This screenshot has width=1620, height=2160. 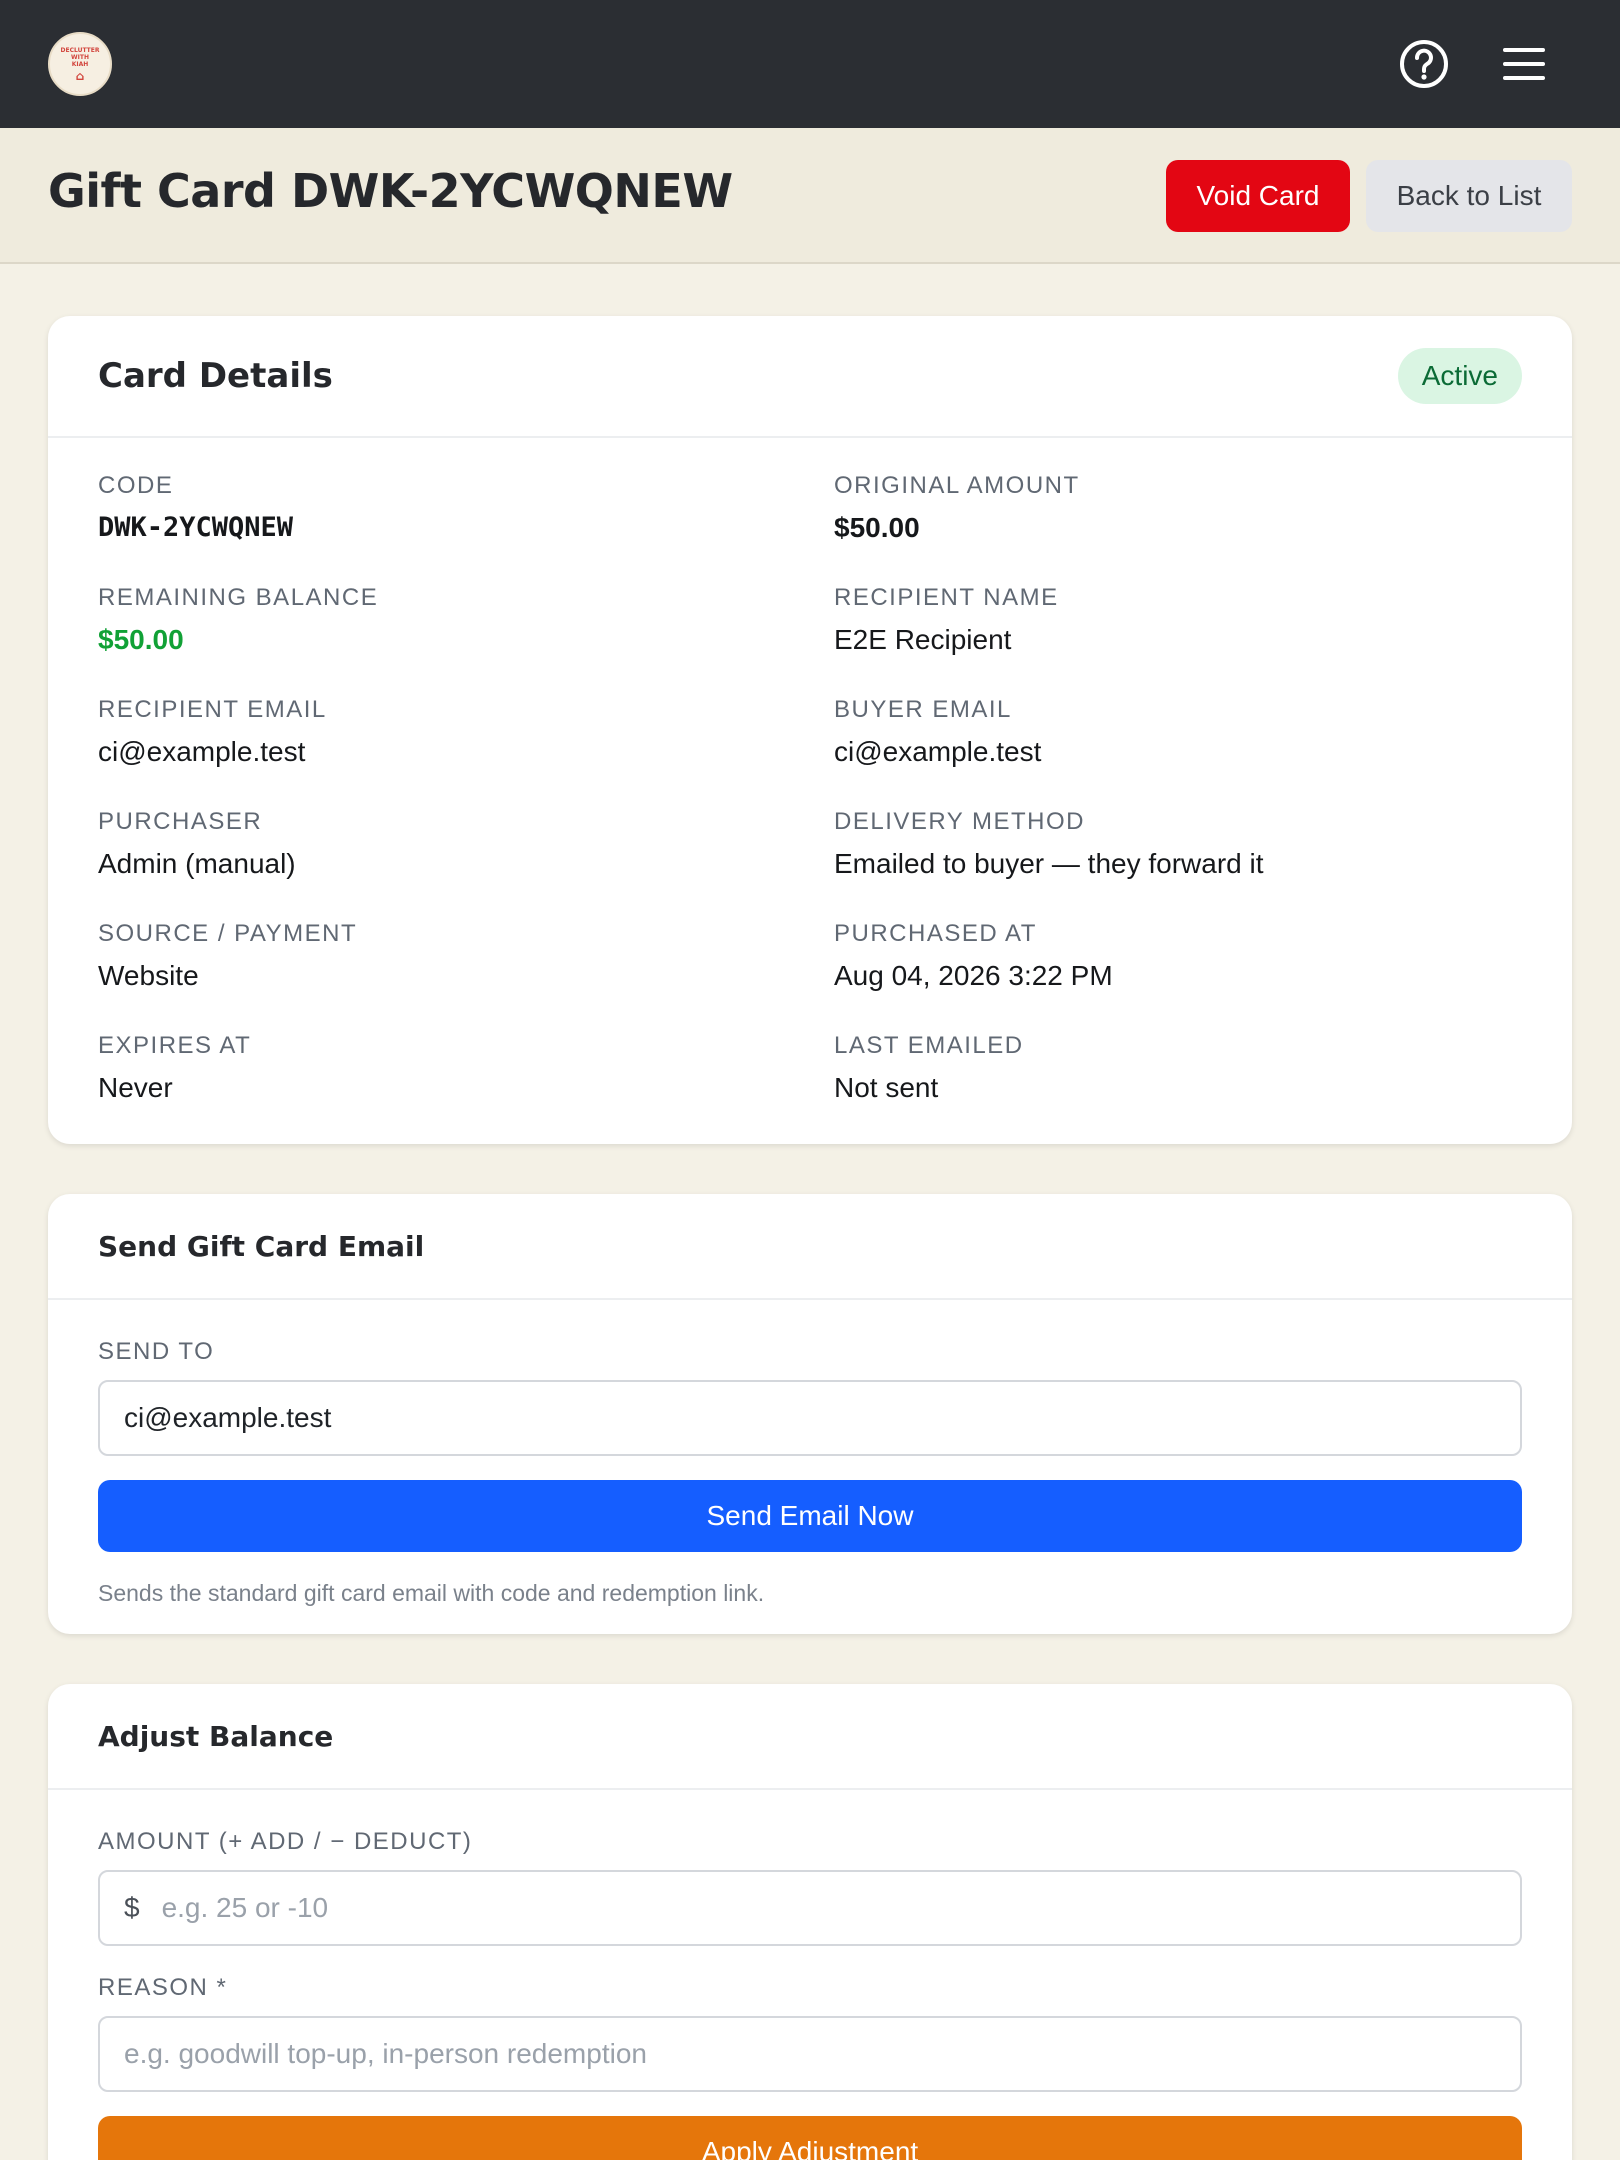 What do you see at coordinates (1469, 196) in the screenshot?
I see `back-to-list-button: Back to List` at bounding box center [1469, 196].